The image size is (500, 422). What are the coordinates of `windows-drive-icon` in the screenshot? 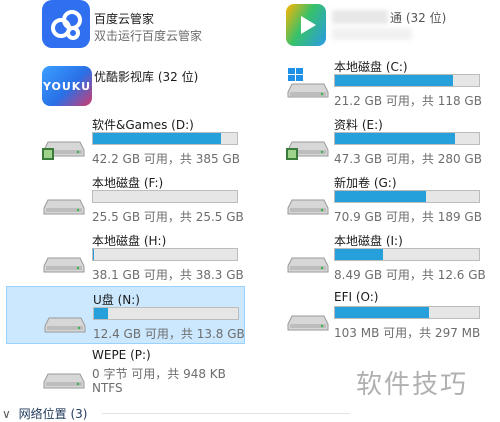 It's located at (308, 85).